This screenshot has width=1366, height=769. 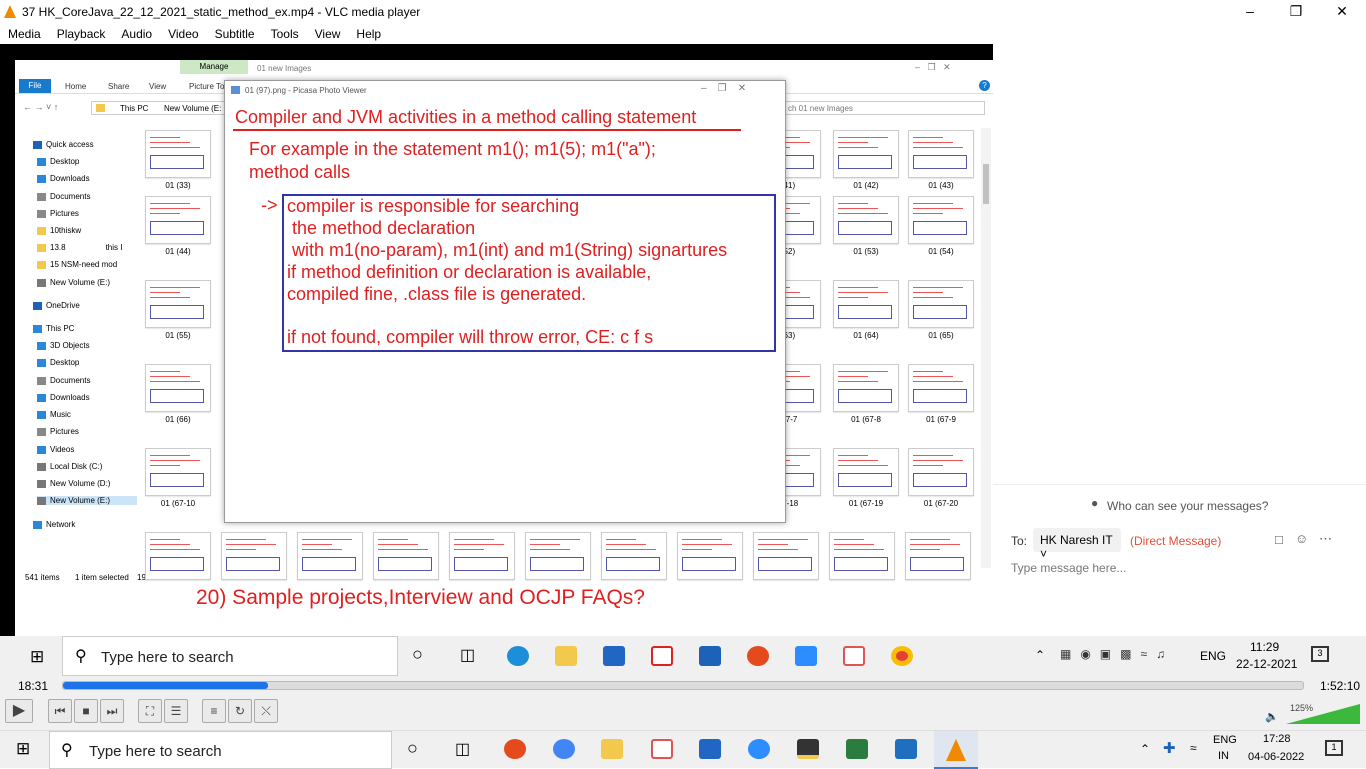 What do you see at coordinates (60, 711) in the screenshot?
I see `previous-button: ⏮` at bounding box center [60, 711].